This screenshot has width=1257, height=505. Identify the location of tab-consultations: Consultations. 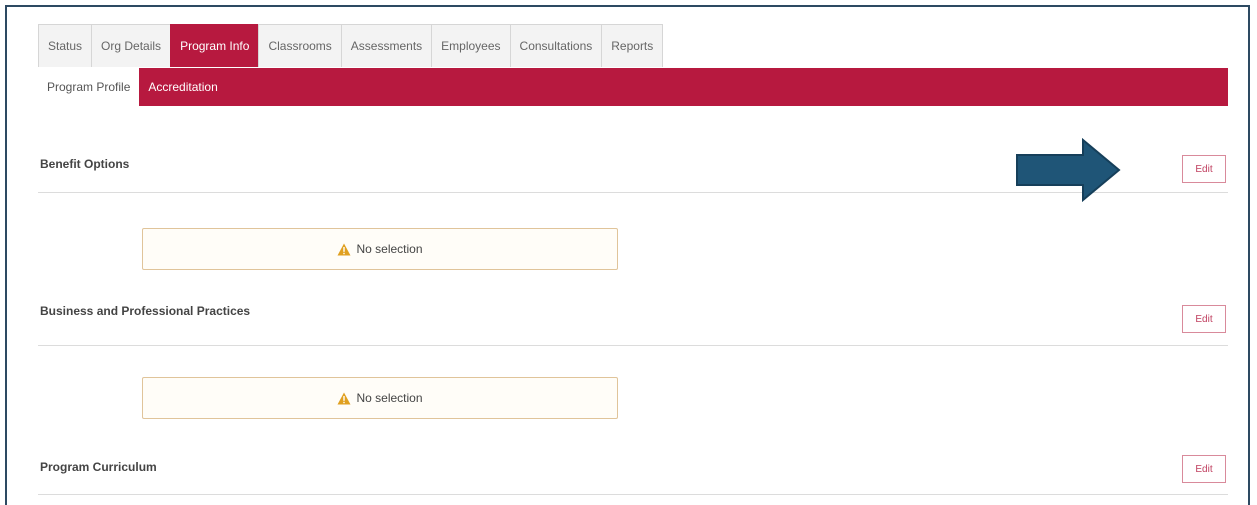
(556, 45).